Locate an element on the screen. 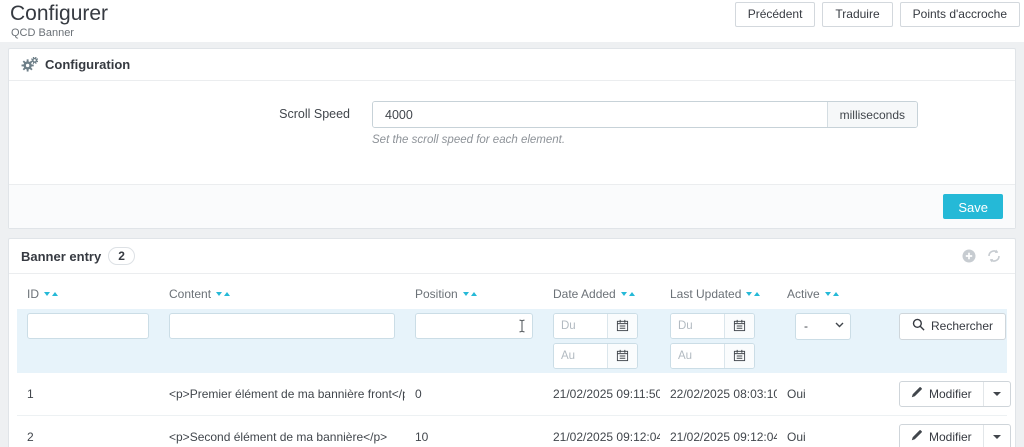 The width and height of the screenshot is (1024, 447). page-subtitle: QCD Banner is located at coordinates (42, 33).